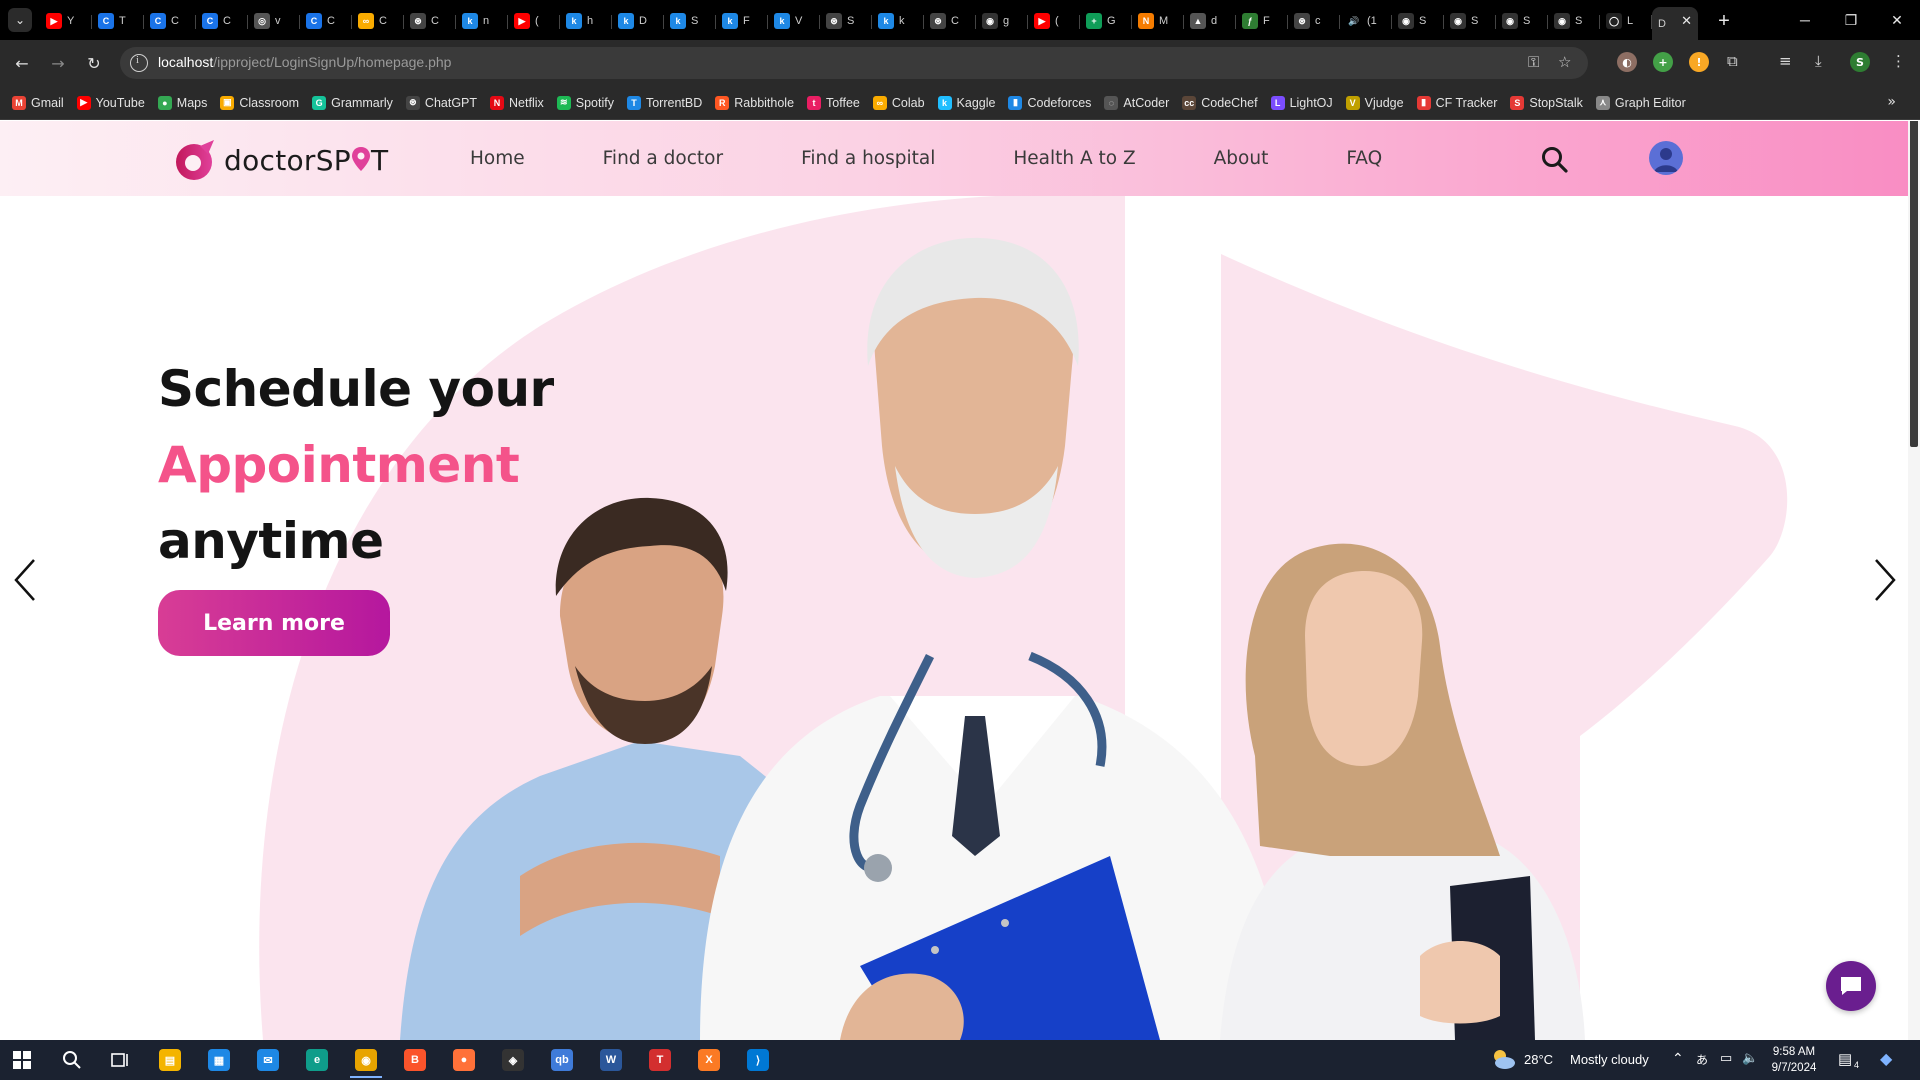  I want to click on back-button: ←, so click(22, 63).